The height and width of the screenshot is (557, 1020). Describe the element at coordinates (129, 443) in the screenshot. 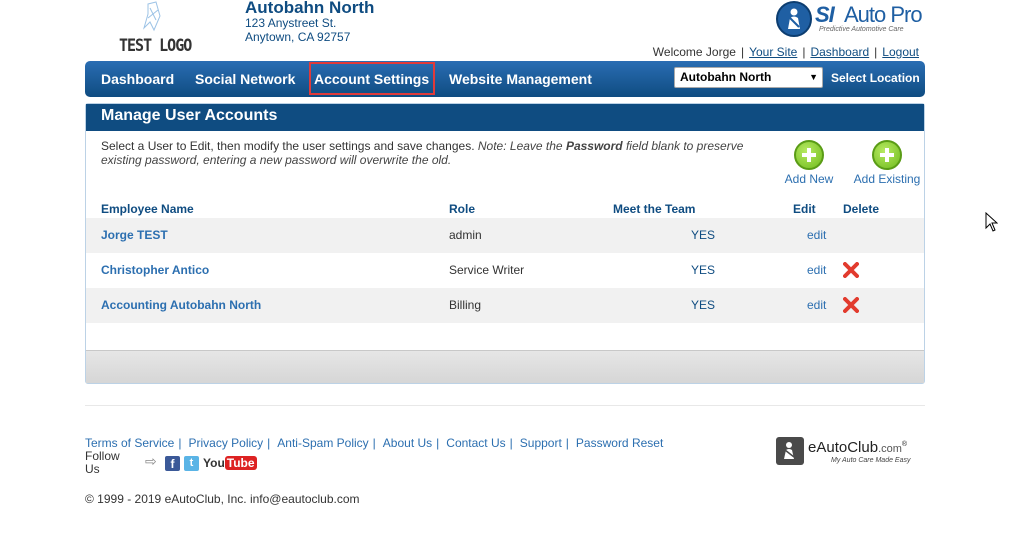

I see `terms-link: Terms of Service` at that location.